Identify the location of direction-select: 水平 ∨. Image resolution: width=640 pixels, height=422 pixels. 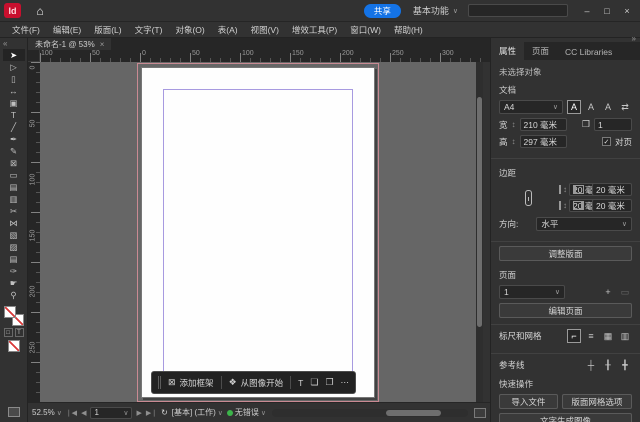
(584, 224).